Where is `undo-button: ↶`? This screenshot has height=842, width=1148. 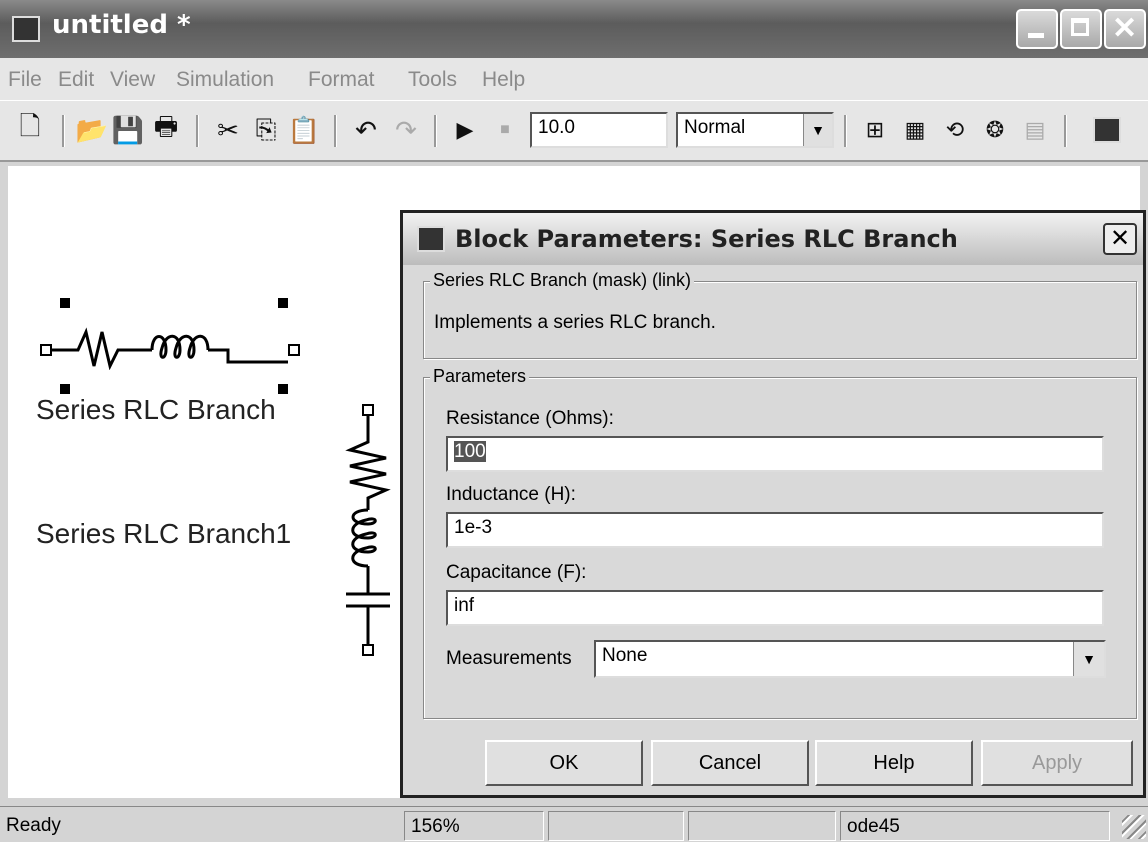 undo-button: ↶ is located at coordinates (366, 130).